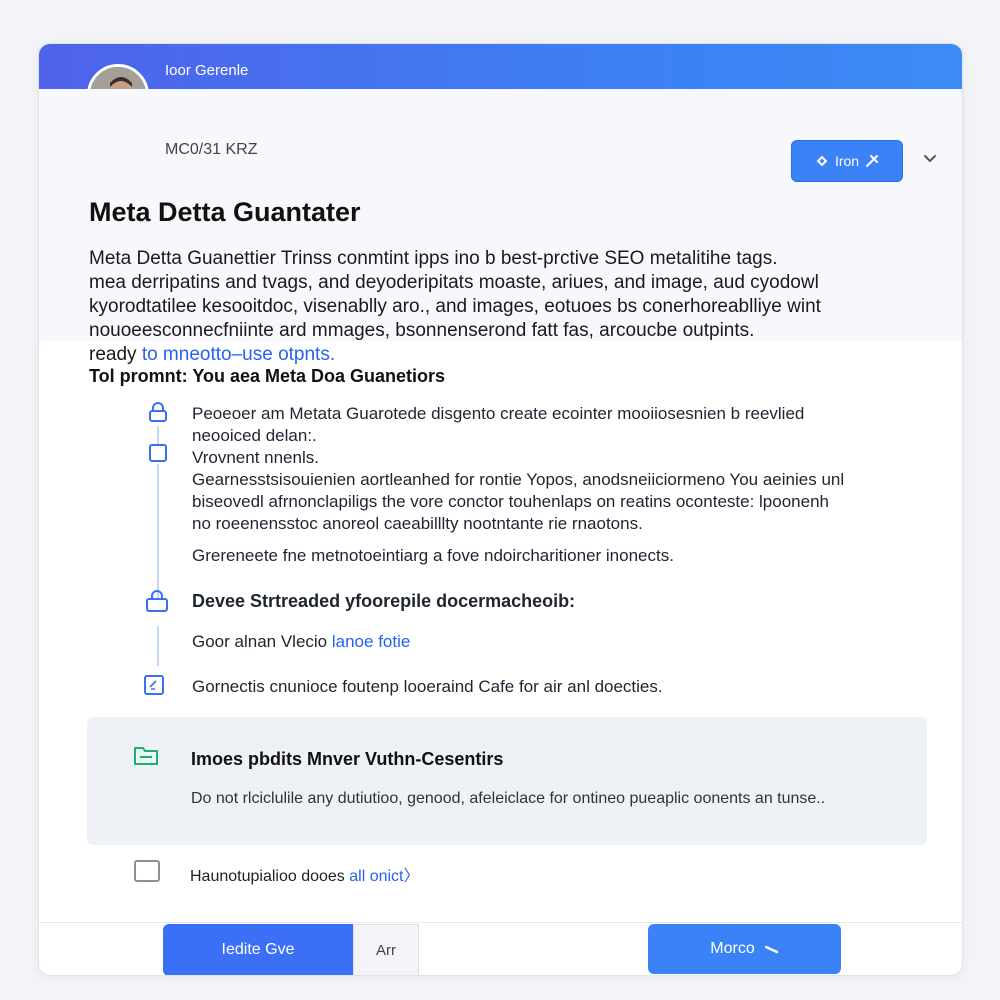 The image size is (1000, 1000). I want to click on tools-icon, so click(872, 161).